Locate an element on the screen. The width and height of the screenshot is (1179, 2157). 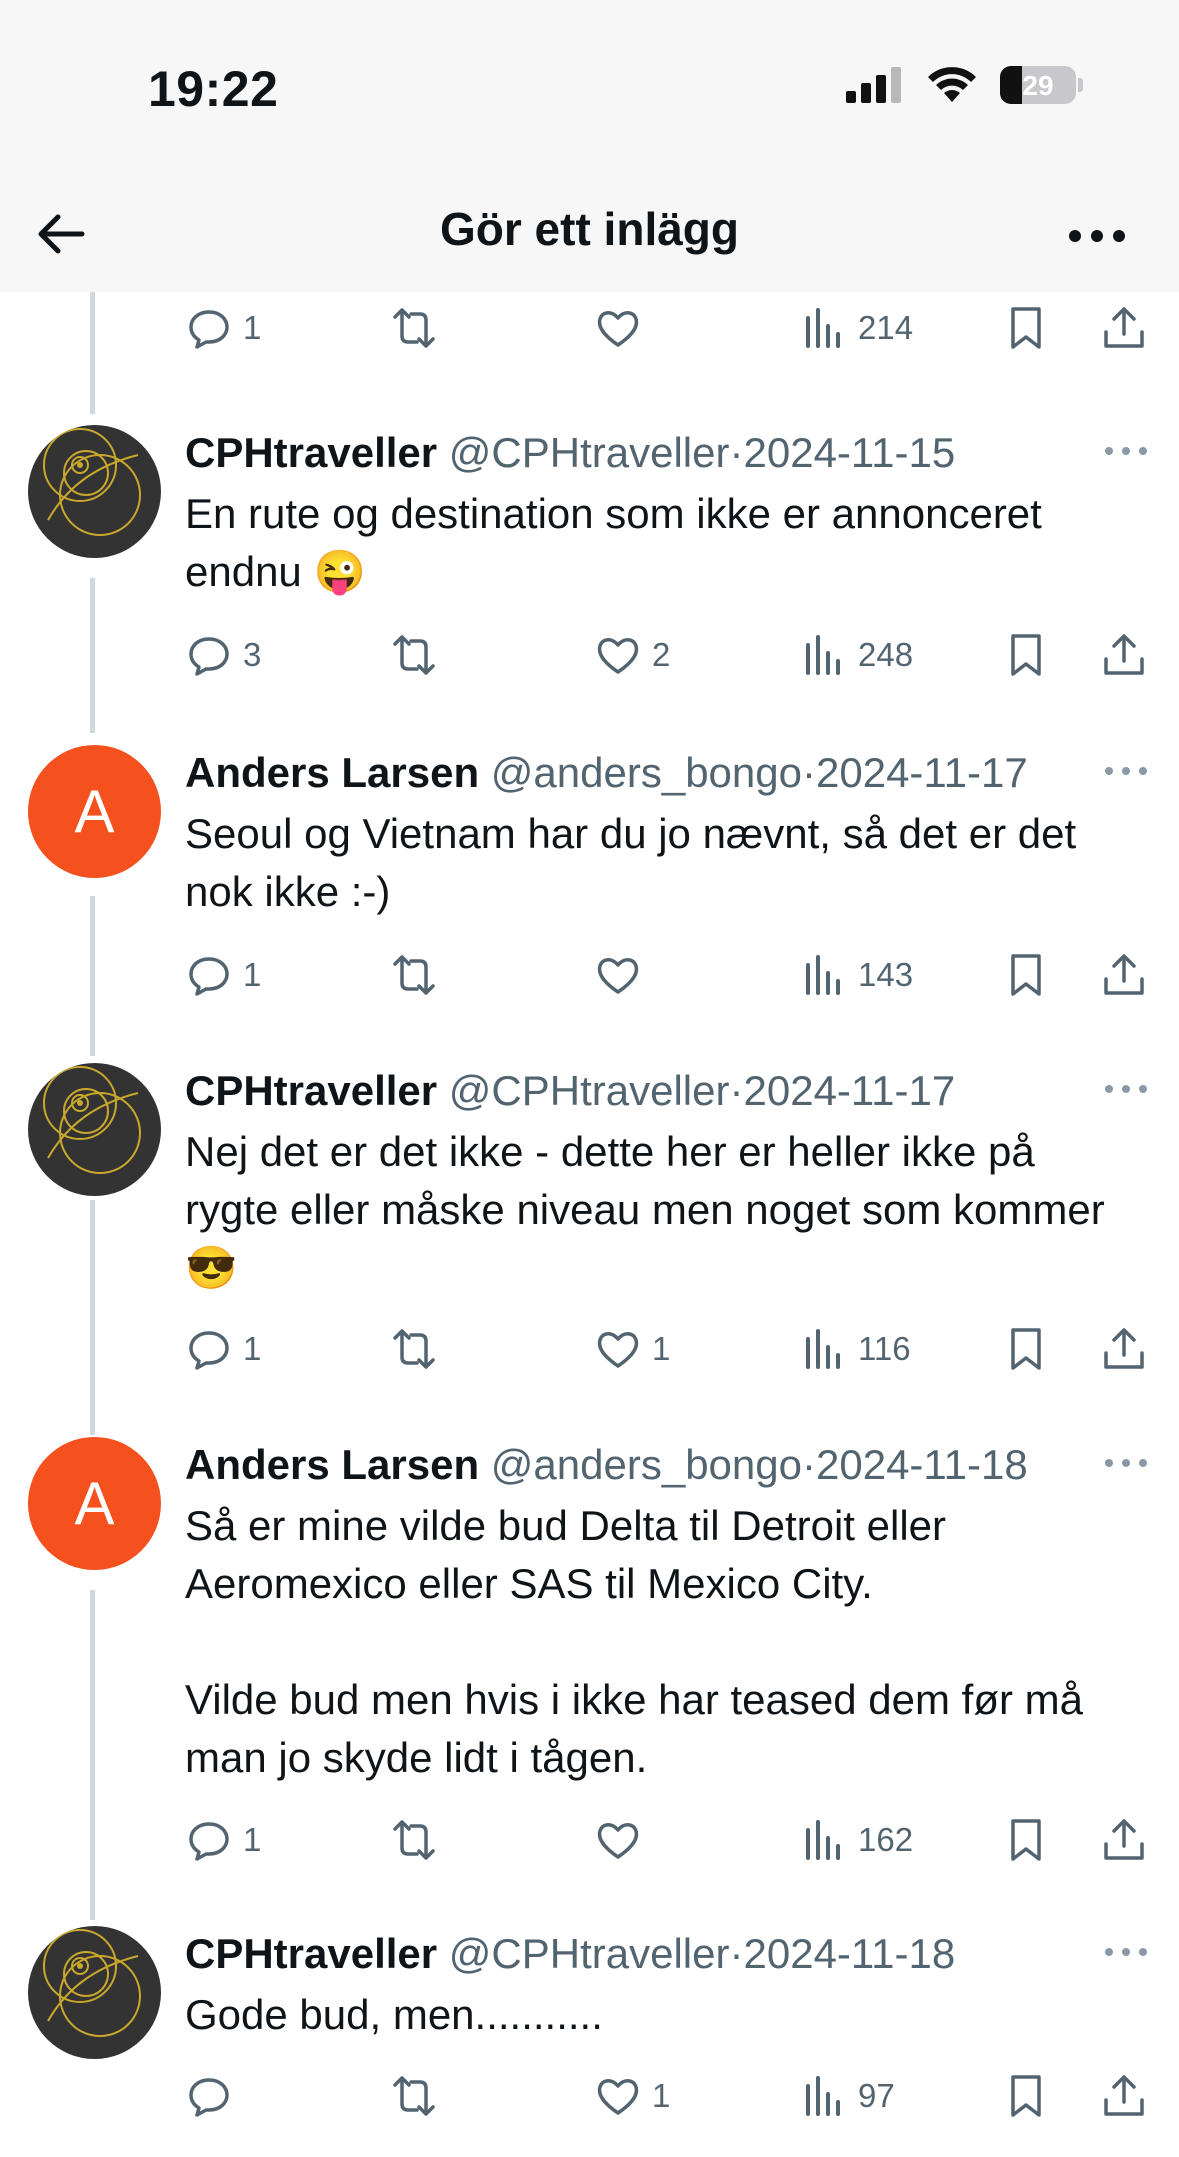
views-button: 97 is located at coordinates (847, 2096).